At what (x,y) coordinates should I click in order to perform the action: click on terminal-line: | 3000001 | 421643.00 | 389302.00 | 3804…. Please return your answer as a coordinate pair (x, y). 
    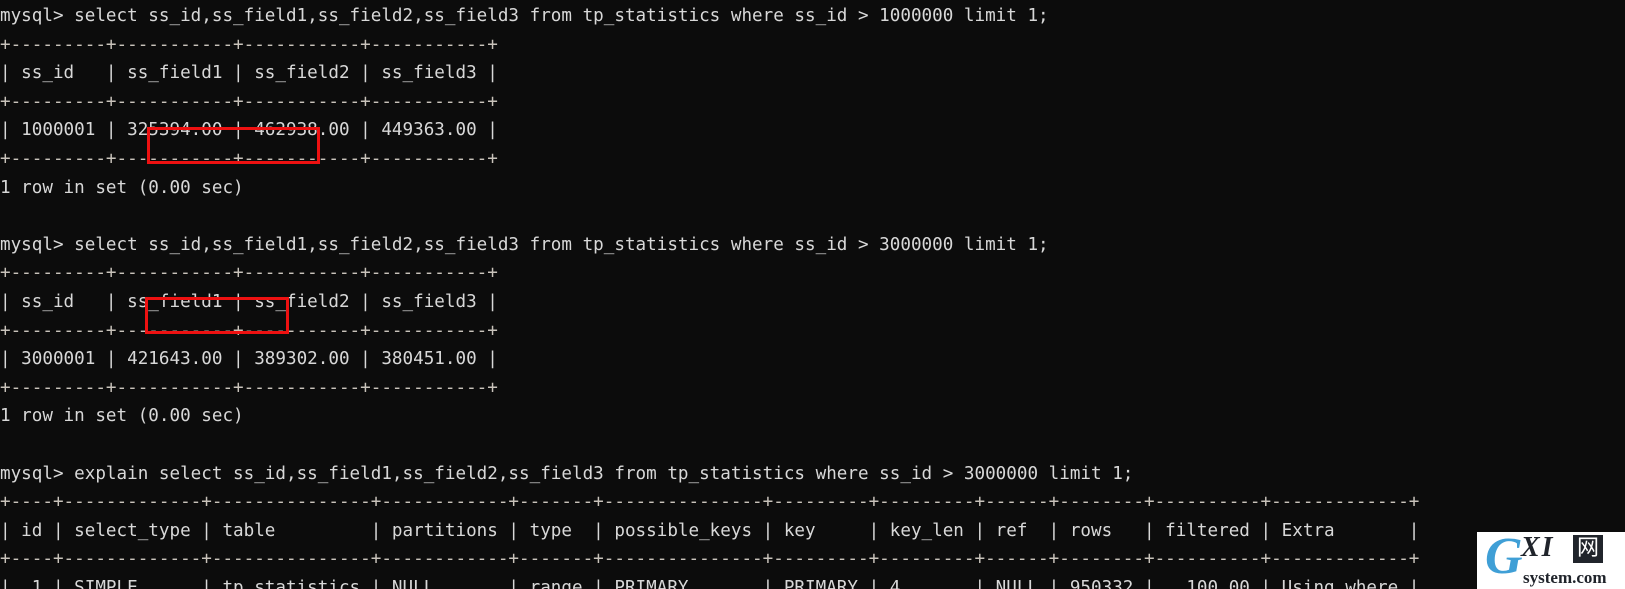
    Looking at the image, I should click on (249, 359).